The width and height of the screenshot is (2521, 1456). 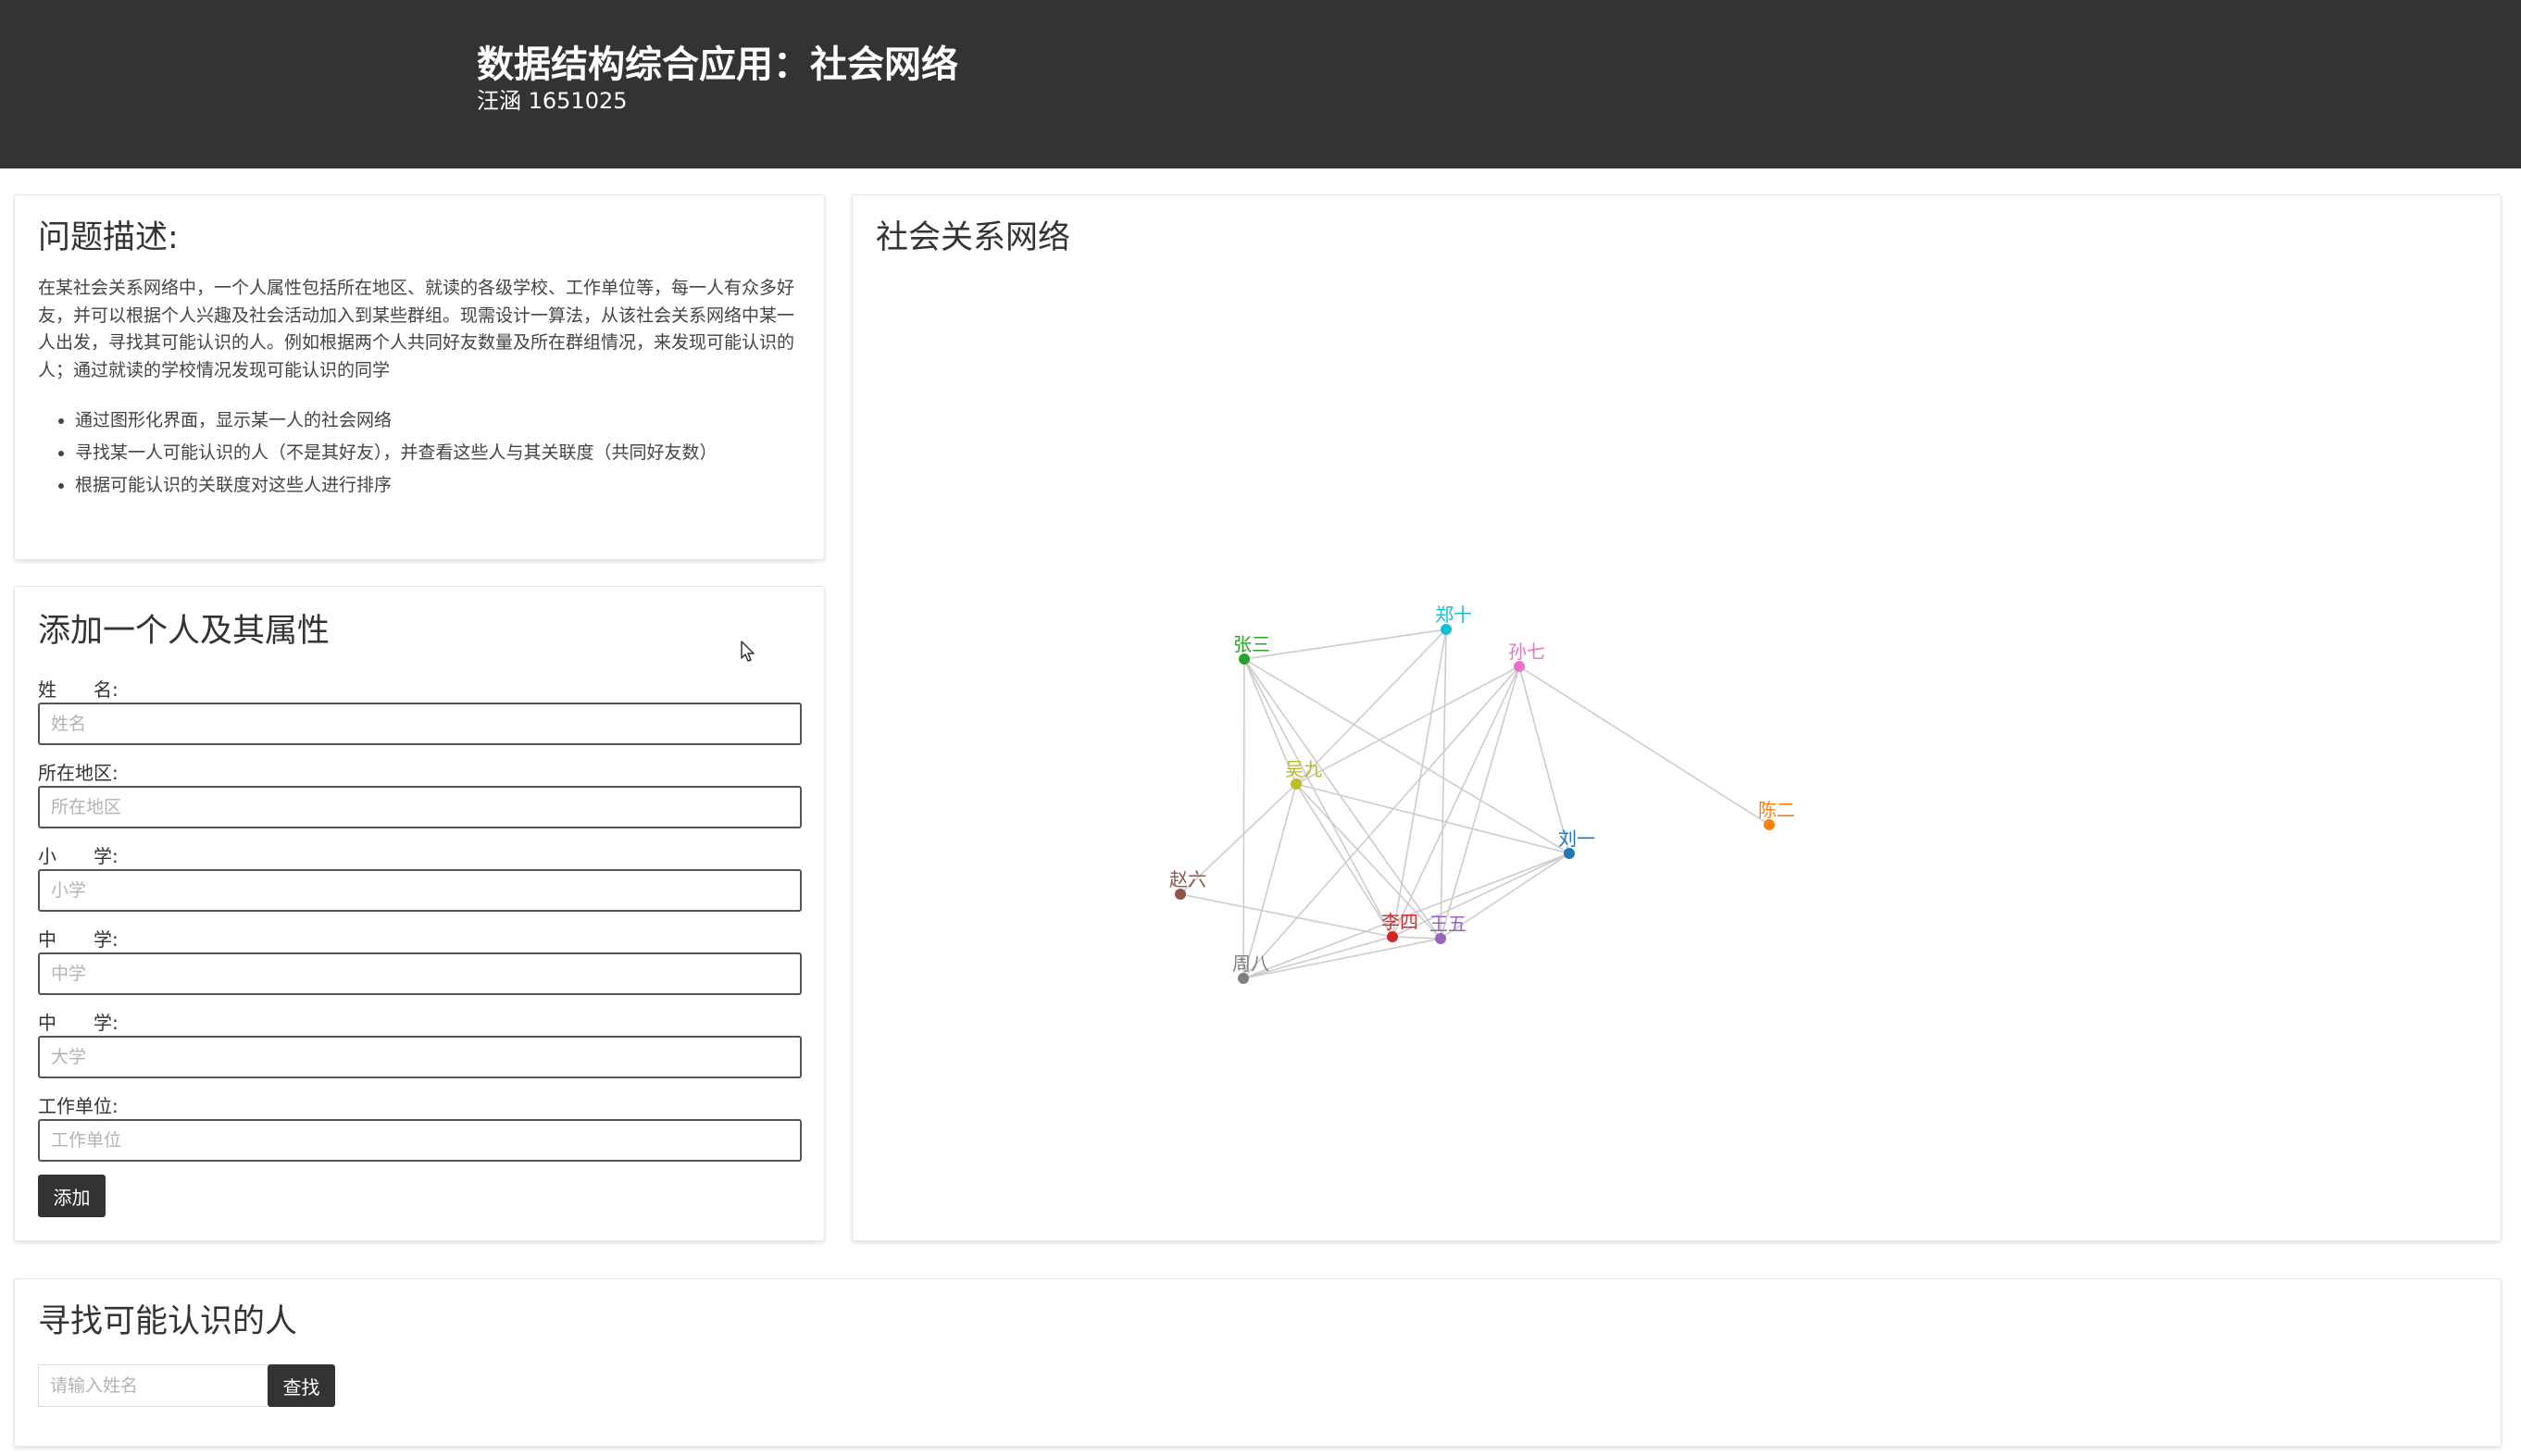 I want to click on edges-layer, so click(x=1474, y=803).